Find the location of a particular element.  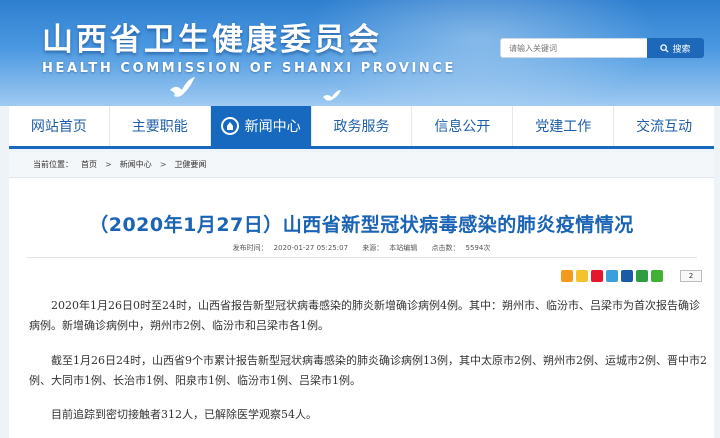

nav-item-label: 党建工作 is located at coordinates (563, 127).